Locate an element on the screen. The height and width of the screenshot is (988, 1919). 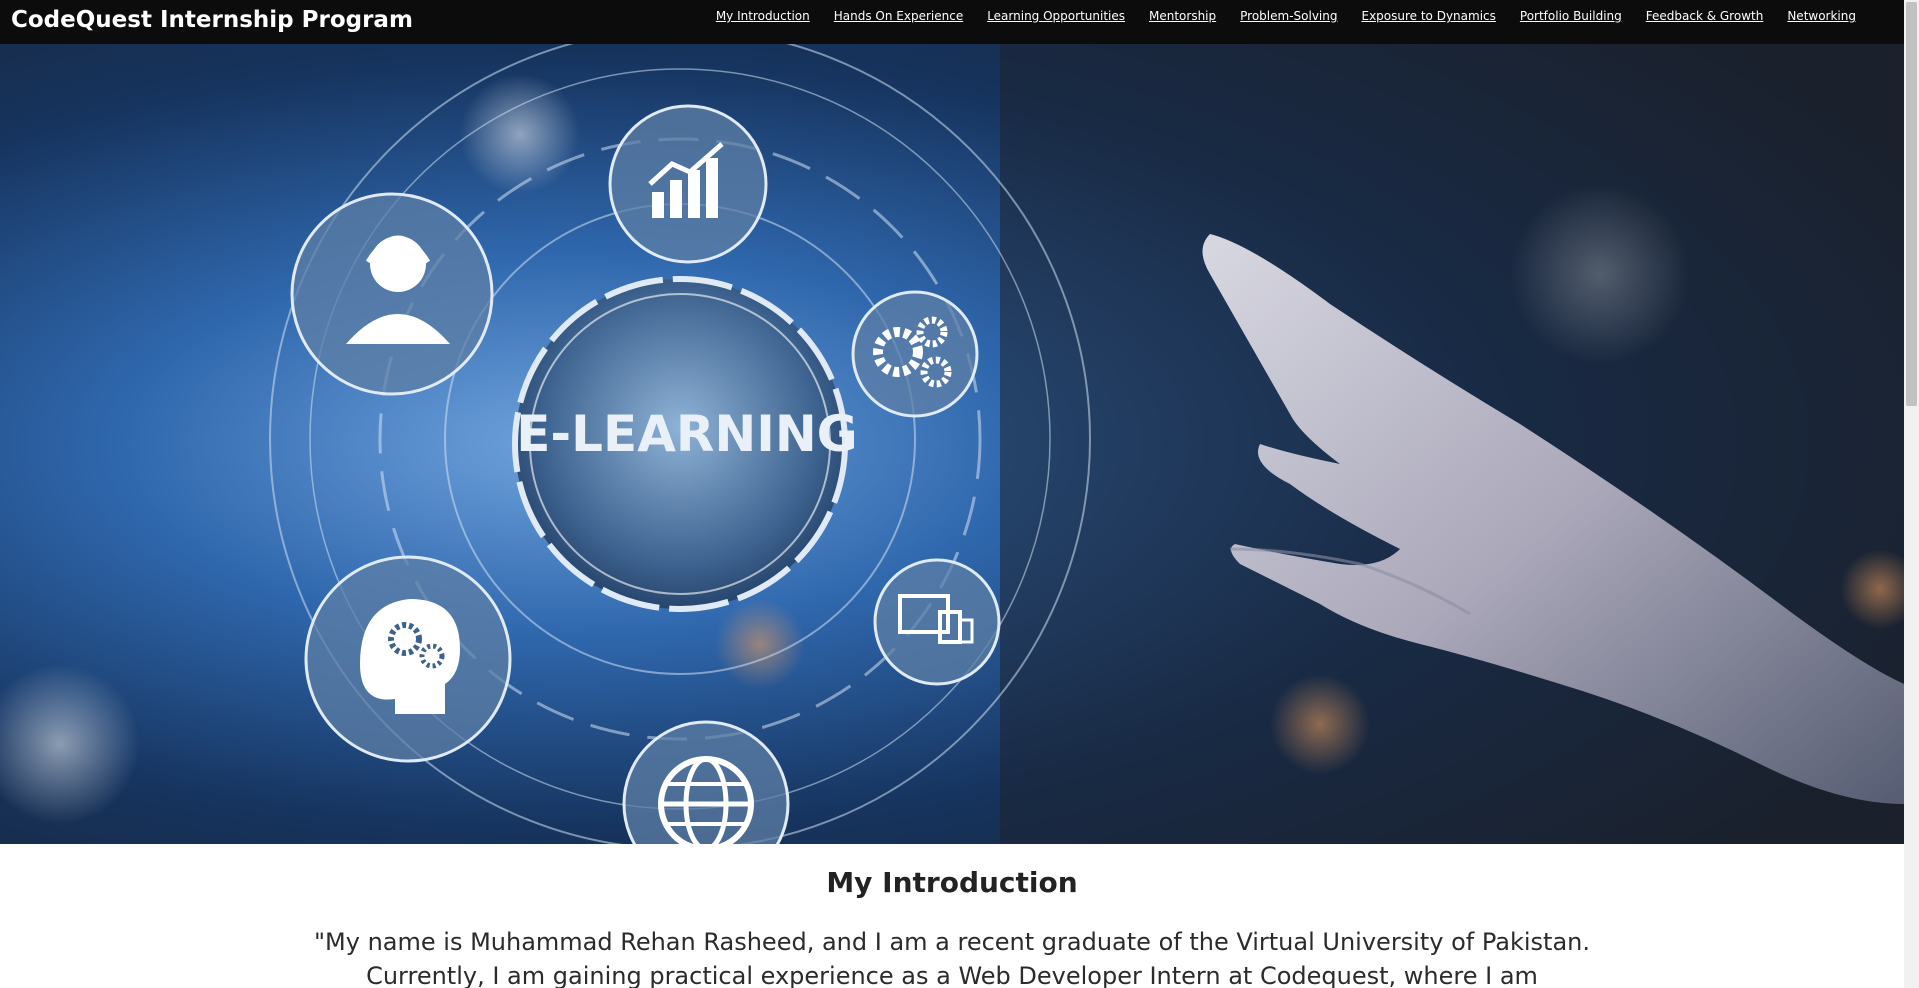
e-learning-label: E-LEARNING is located at coordinates (686, 434).